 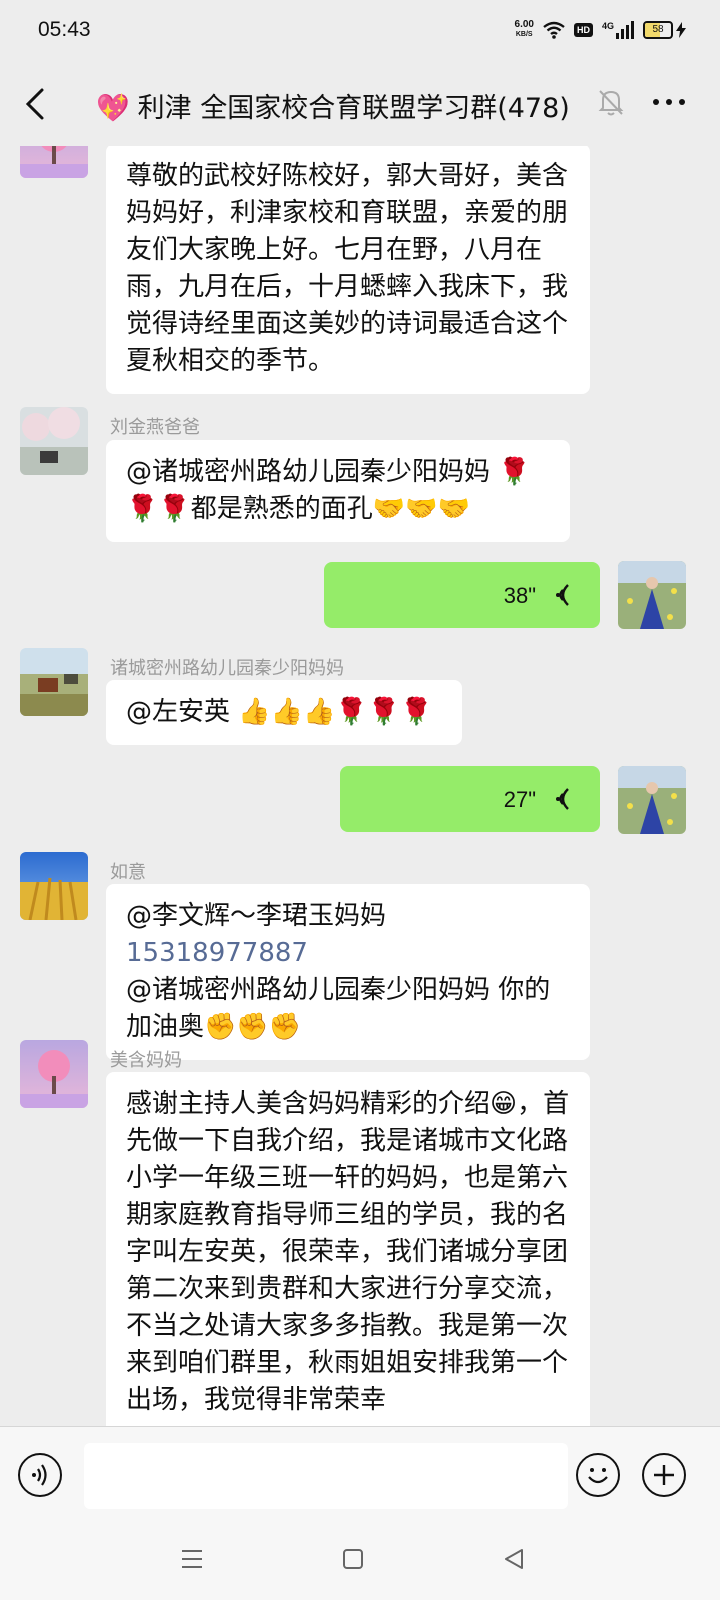 What do you see at coordinates (36, 104) in the screenshot?
I see `back-button` at bounding box center [36, 104].